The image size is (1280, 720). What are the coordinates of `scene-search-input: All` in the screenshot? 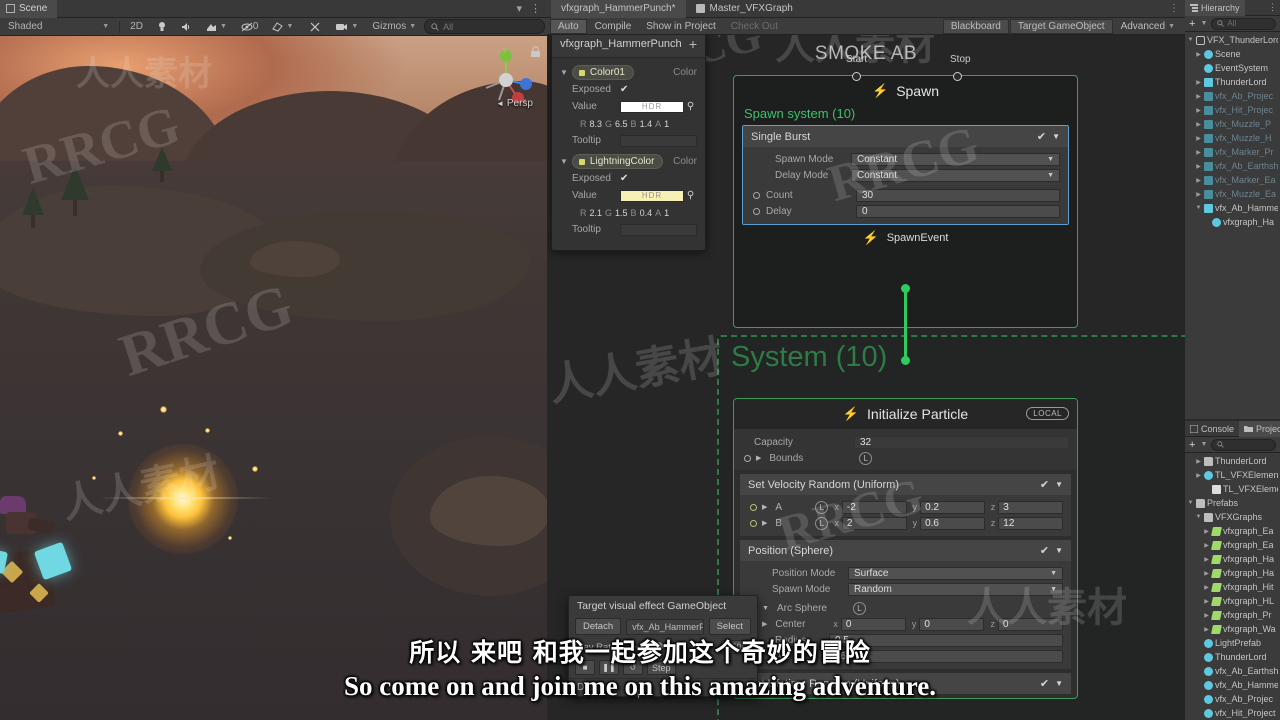 It's located at (484, 26).